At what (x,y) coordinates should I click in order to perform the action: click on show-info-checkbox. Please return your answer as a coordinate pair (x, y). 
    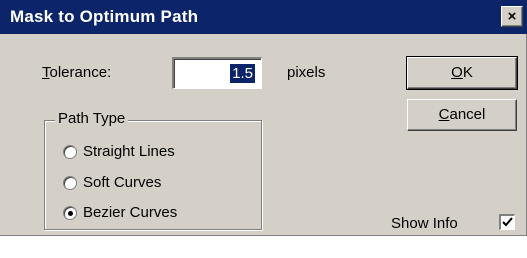
    Looking at the image, I should click on (507, 222).